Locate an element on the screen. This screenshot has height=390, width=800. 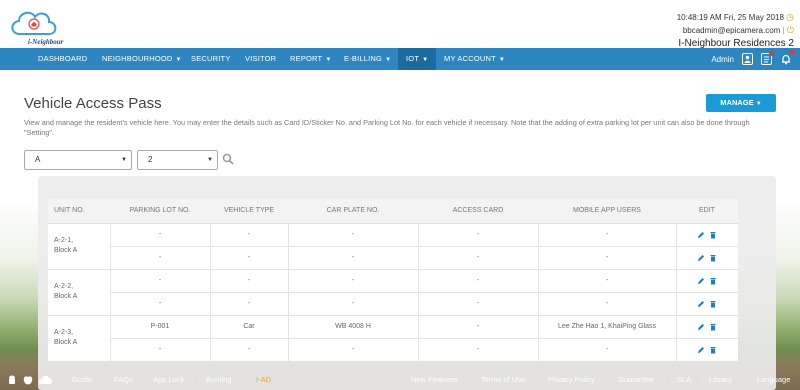
table-row: A-2-2, Block A - - - - - is located at coordinates (393, 292).